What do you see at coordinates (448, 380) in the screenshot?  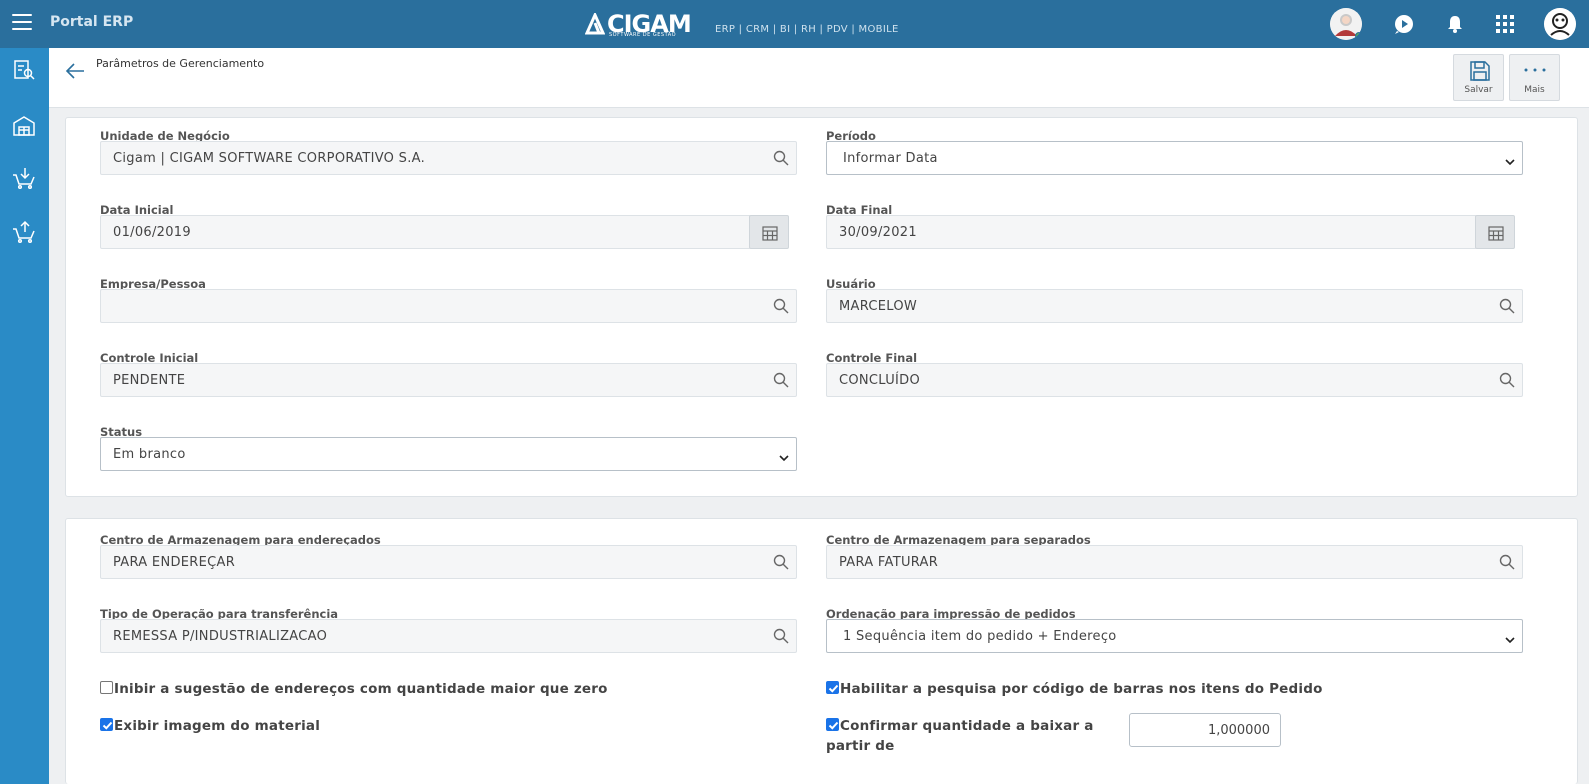 I see `controle-inicial-input: PENDENTE` at bounding box center [448, 380].